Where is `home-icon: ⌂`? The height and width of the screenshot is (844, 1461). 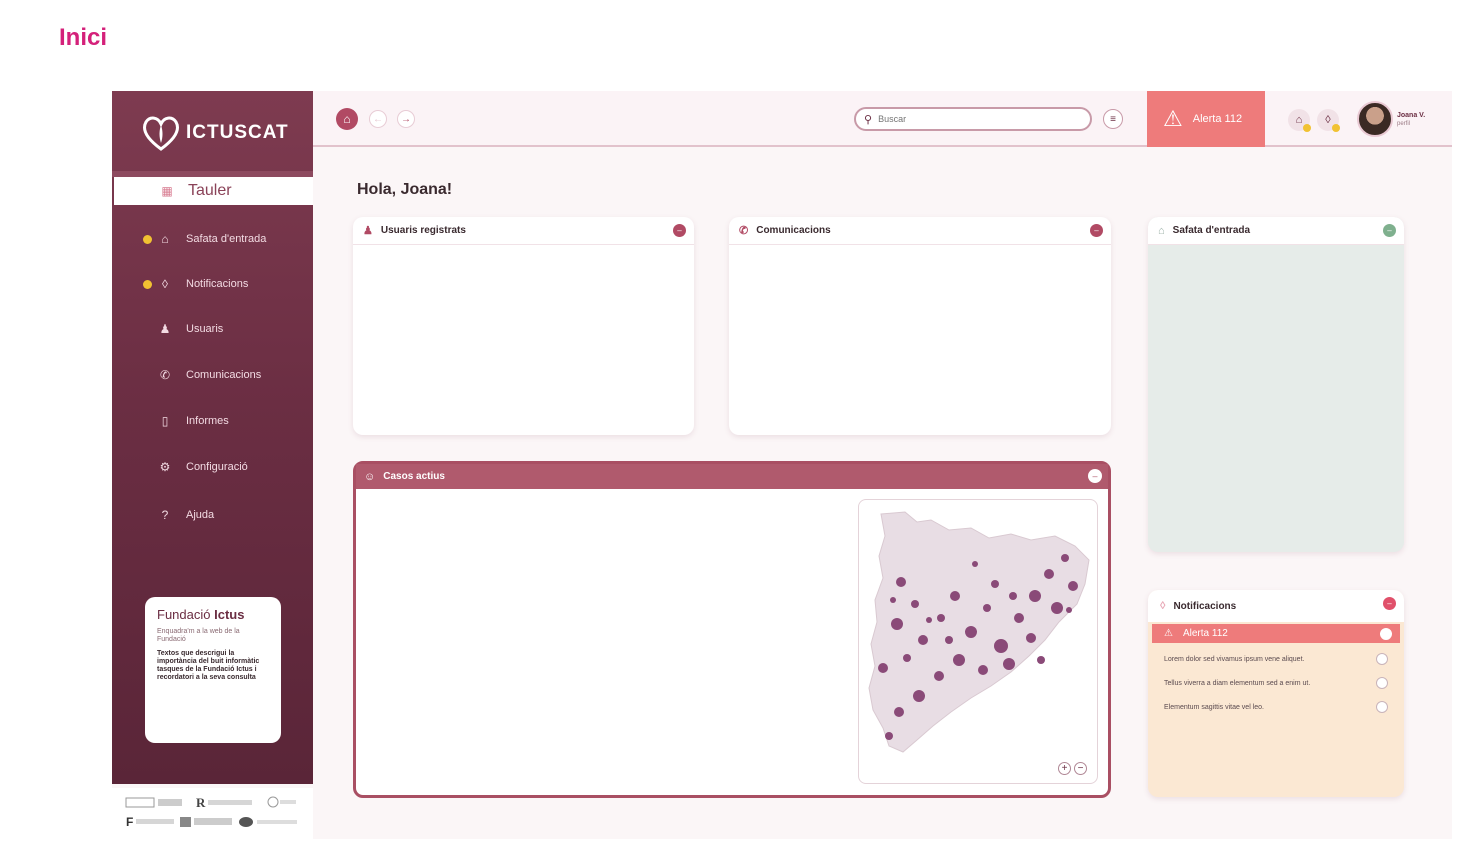
home-icon: ⌂ is located at coordinates (347, 119).